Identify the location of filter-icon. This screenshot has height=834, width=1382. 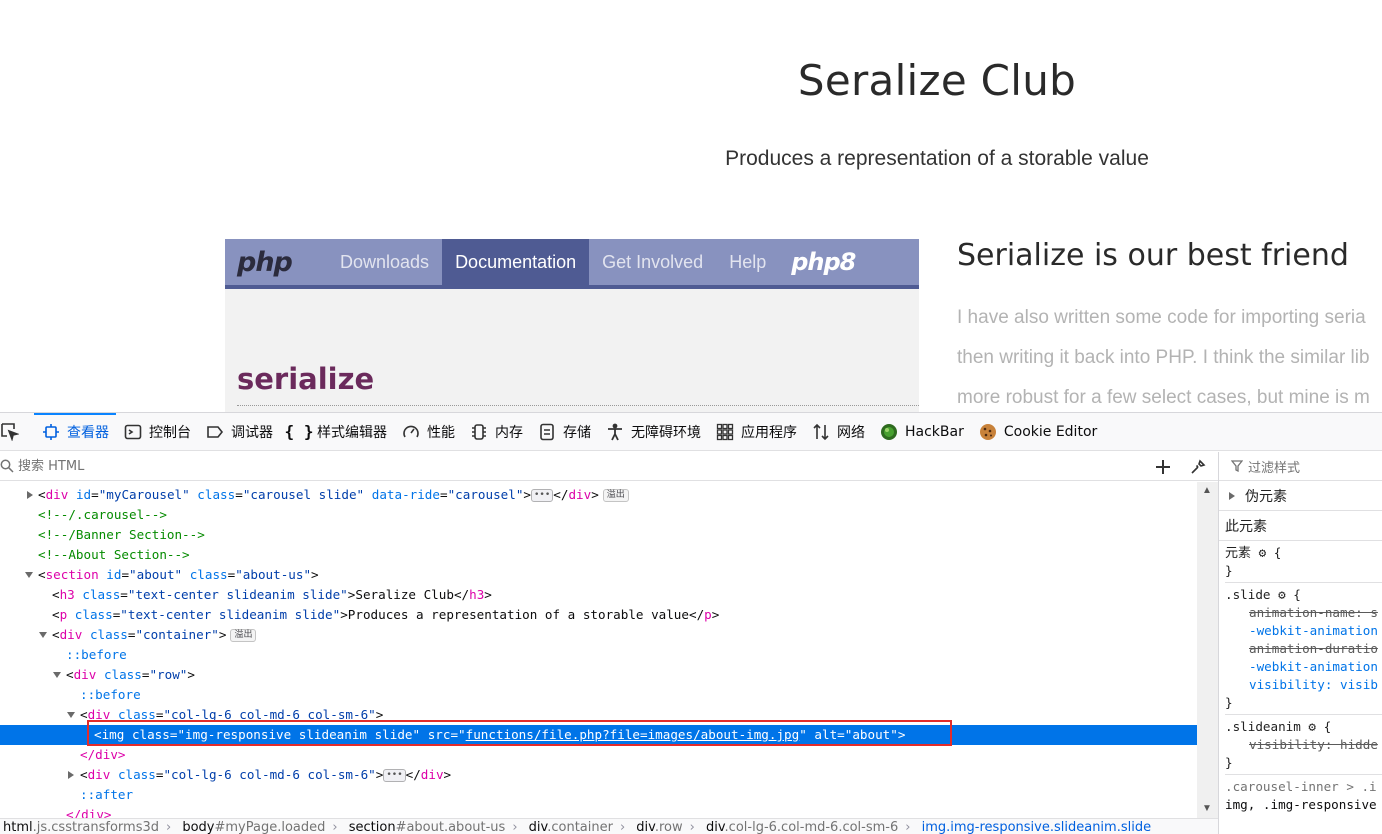
(1237, 466).